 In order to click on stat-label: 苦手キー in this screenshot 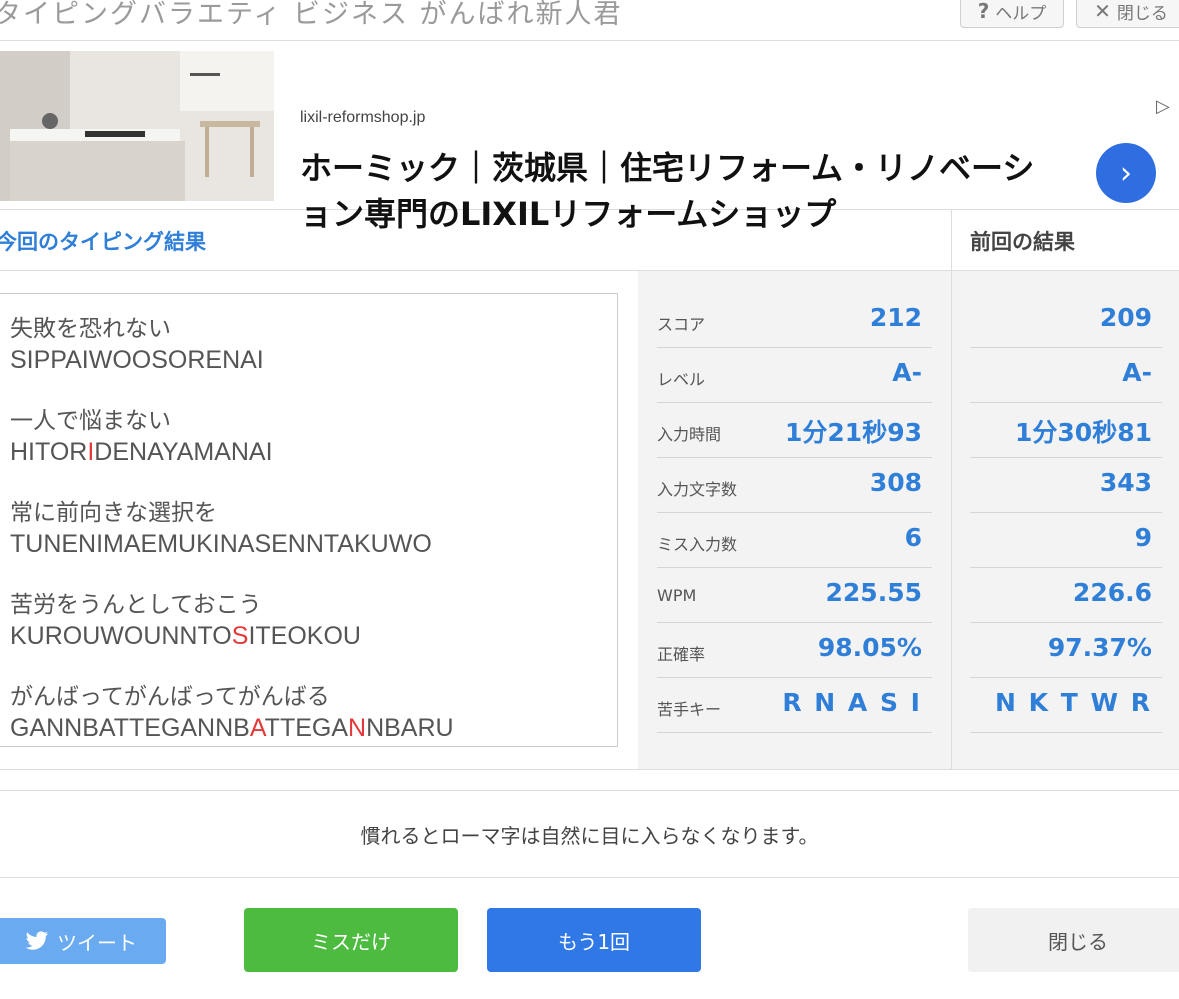, I will do `click(689, 709)`.